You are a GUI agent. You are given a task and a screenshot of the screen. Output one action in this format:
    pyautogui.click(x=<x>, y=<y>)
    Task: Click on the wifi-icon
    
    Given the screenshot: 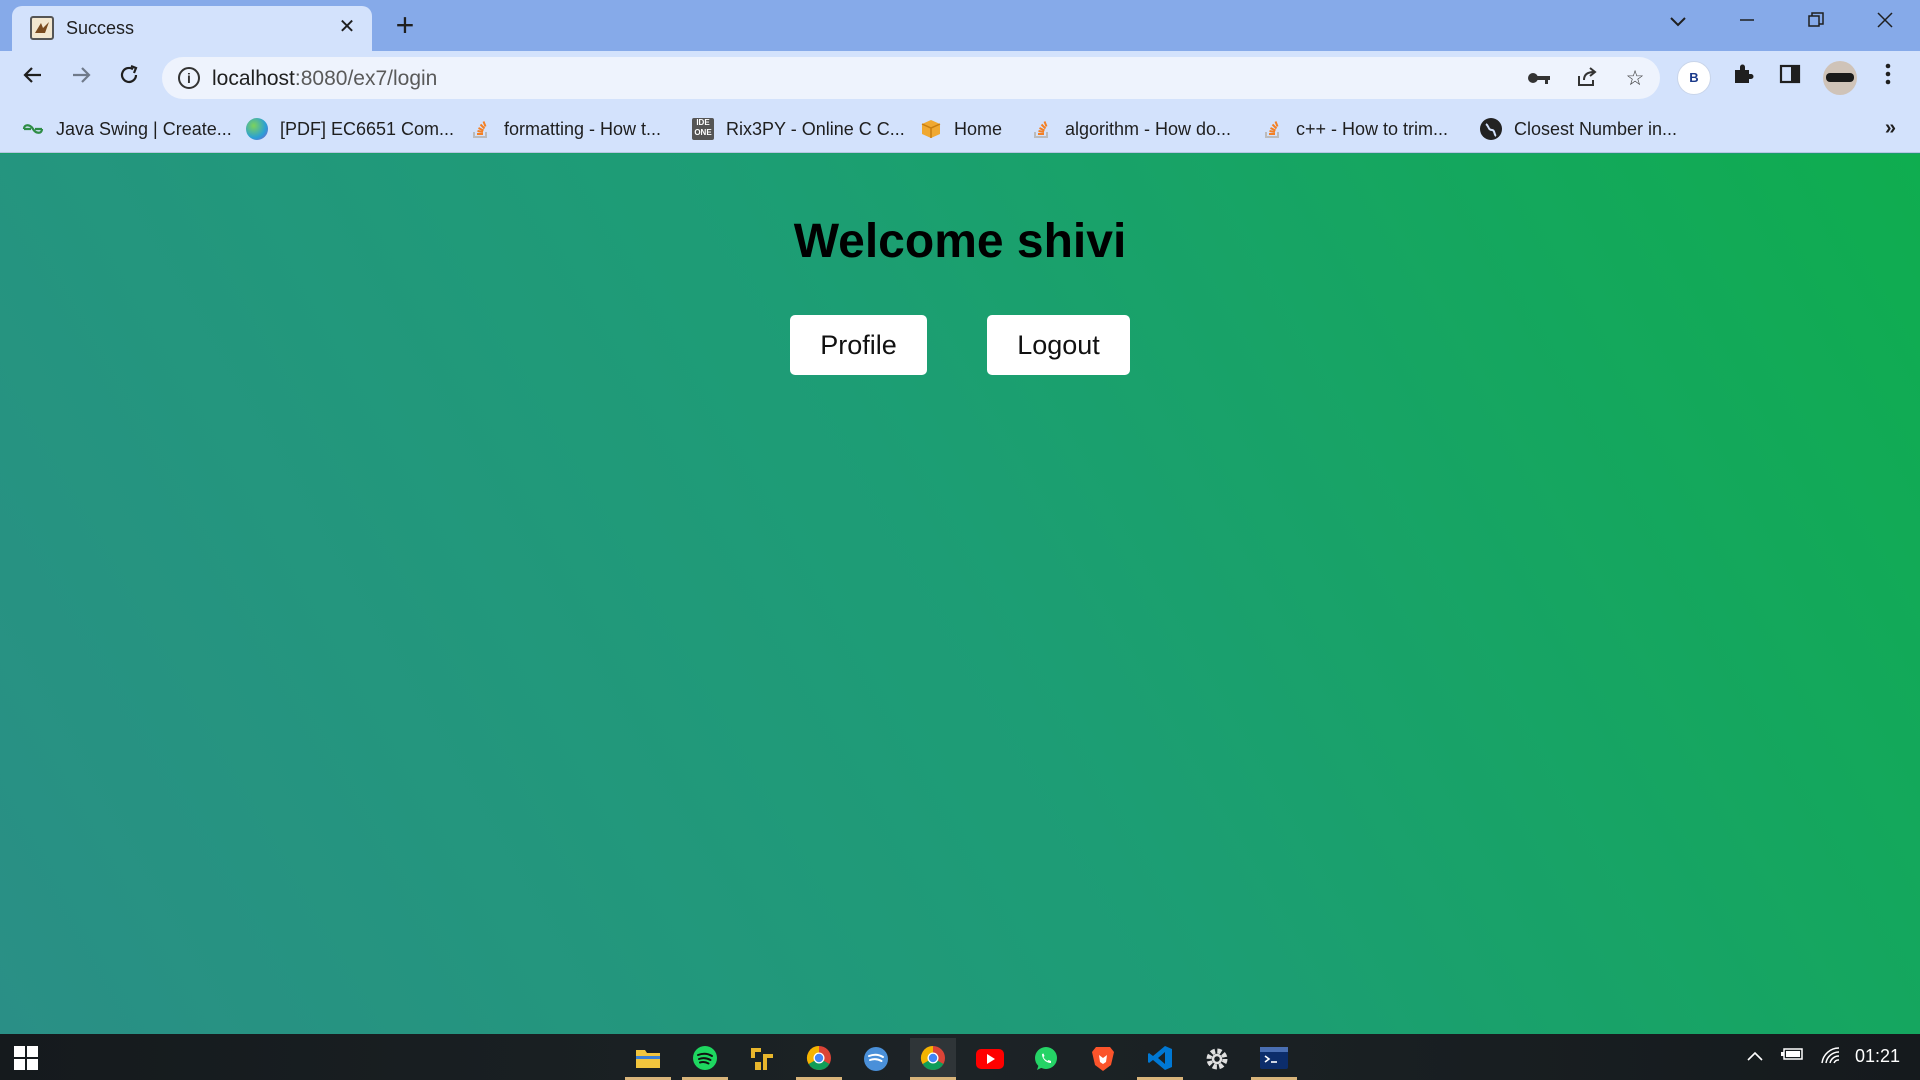 What is the action you would take?
    pyautogui.click(x=1831, y=1057)
    